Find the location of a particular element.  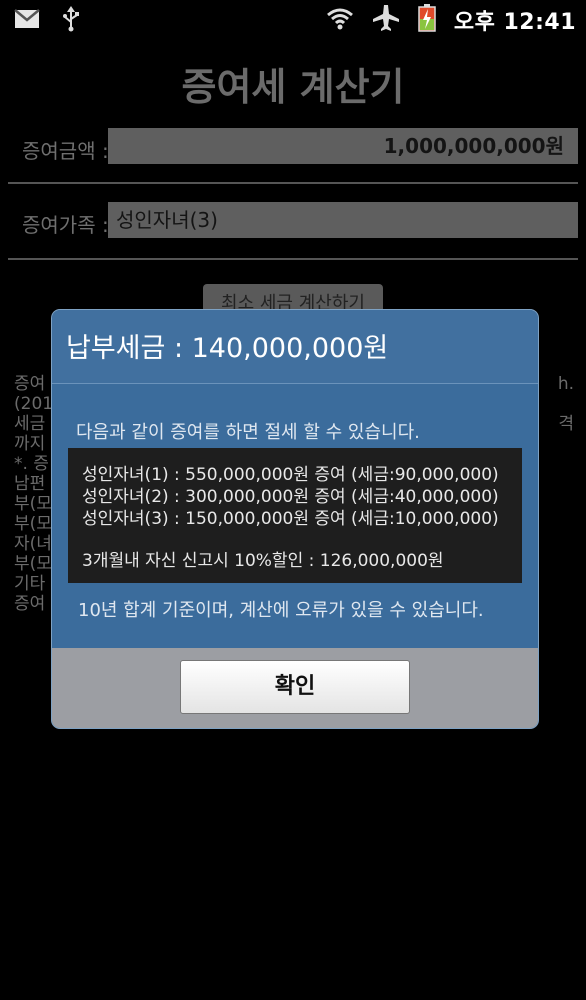

note-line: 기타 is located at coordinates (30, 584).